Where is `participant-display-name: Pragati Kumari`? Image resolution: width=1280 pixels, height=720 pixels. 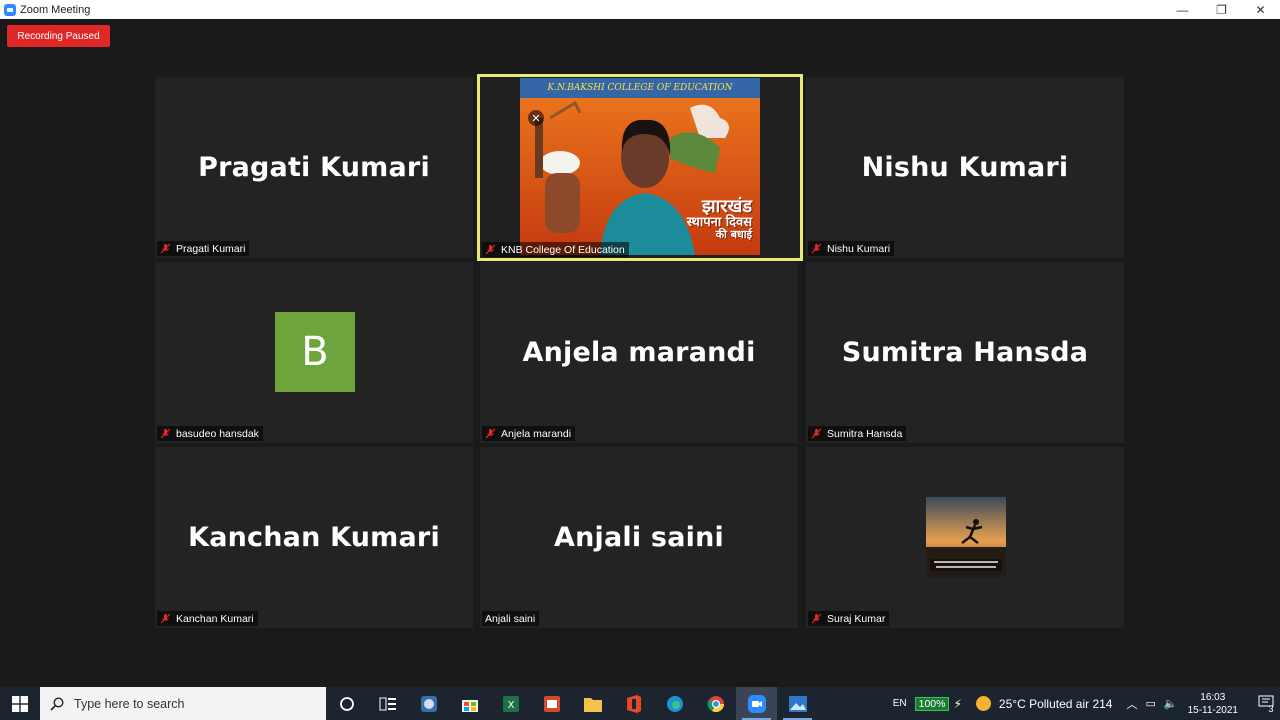 participant-display-name: Pragati Kumari is located at coordinates (314, 167).